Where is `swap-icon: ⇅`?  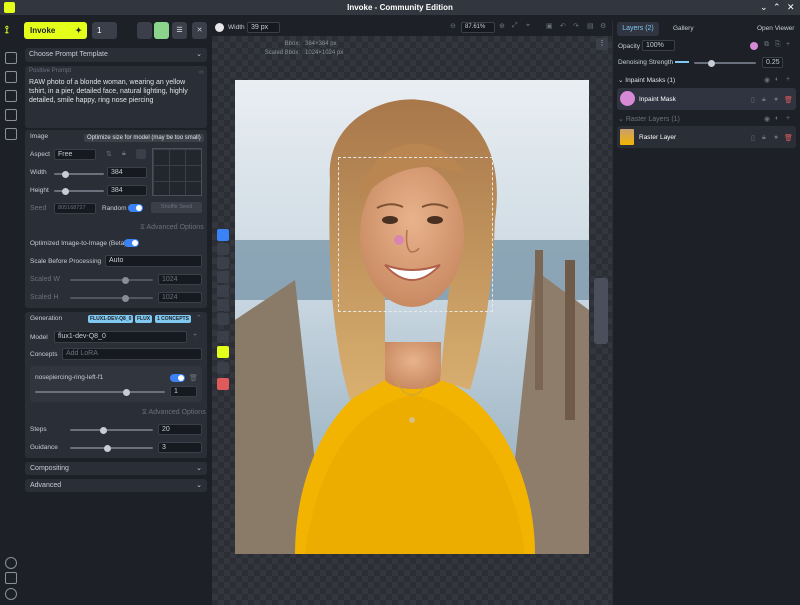
swap-icon: ⇅ is located at coordinates (109, 154).